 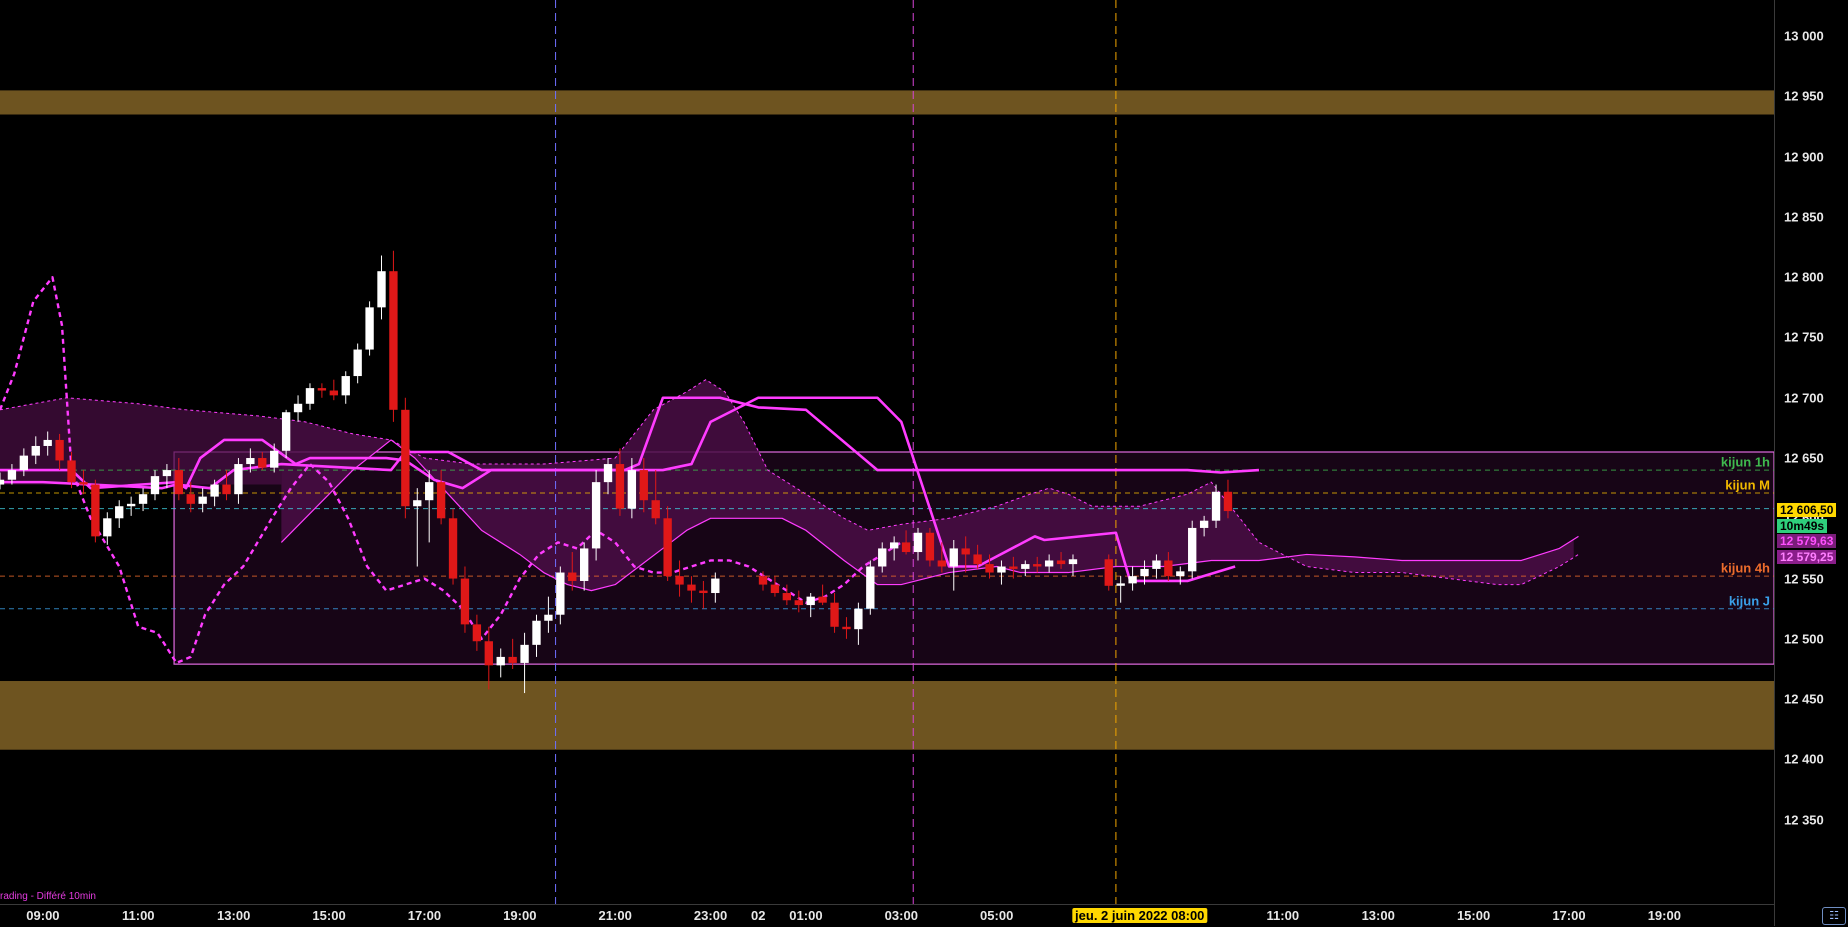 What do you see at coordinates (48, 896) in the screenshot?
I see `delay-watermark: rading - Différé 10min` at bounding box center [48, 896].